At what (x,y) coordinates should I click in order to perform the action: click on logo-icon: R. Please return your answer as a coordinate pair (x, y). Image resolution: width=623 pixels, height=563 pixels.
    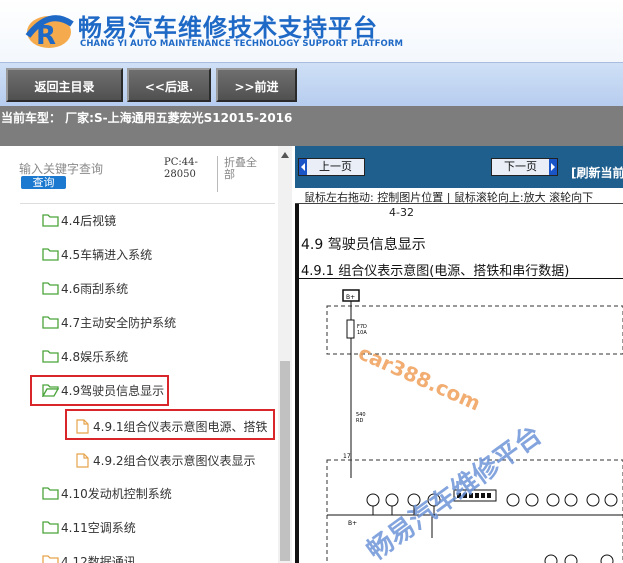
    Looking at the image, I should click on (49, 33).